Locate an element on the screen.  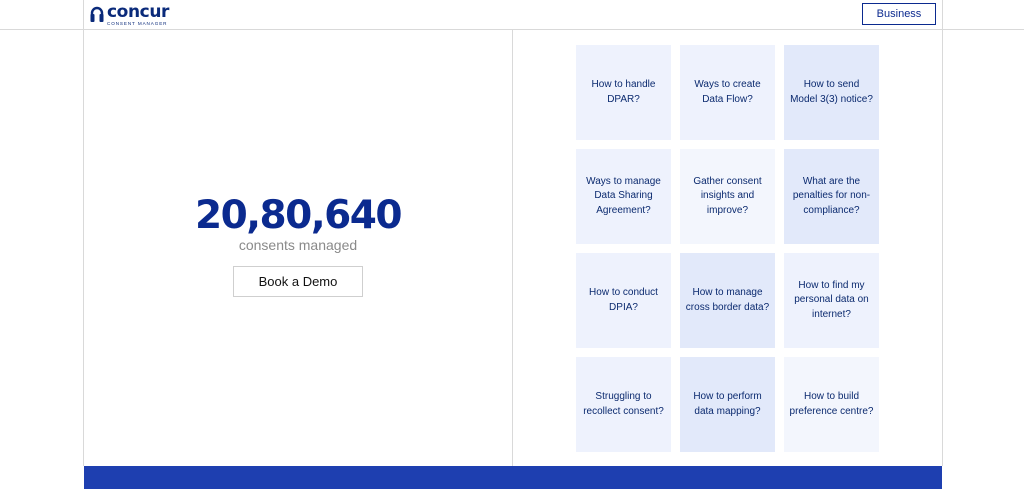
headphone-lock-icon is located at coordinates (97, 14).